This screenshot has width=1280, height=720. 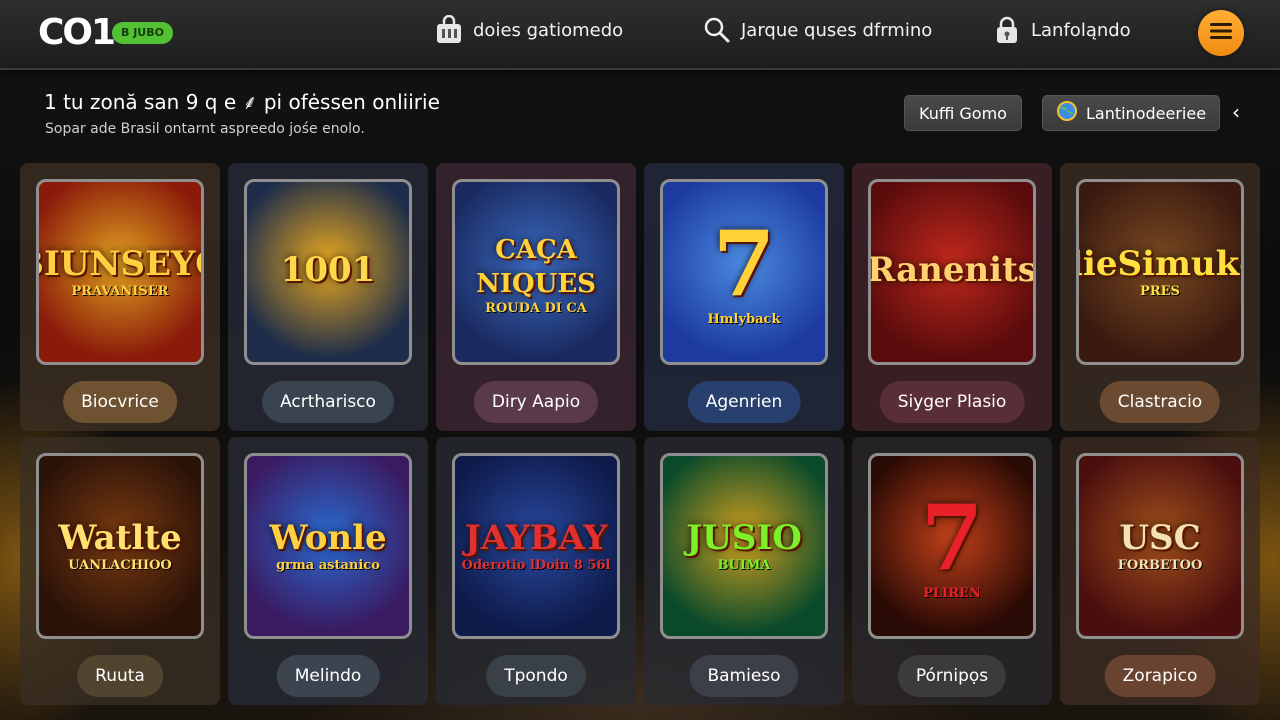 I want to click on game-art-title: Wonle grma astanico, so click(x=327, y=546).